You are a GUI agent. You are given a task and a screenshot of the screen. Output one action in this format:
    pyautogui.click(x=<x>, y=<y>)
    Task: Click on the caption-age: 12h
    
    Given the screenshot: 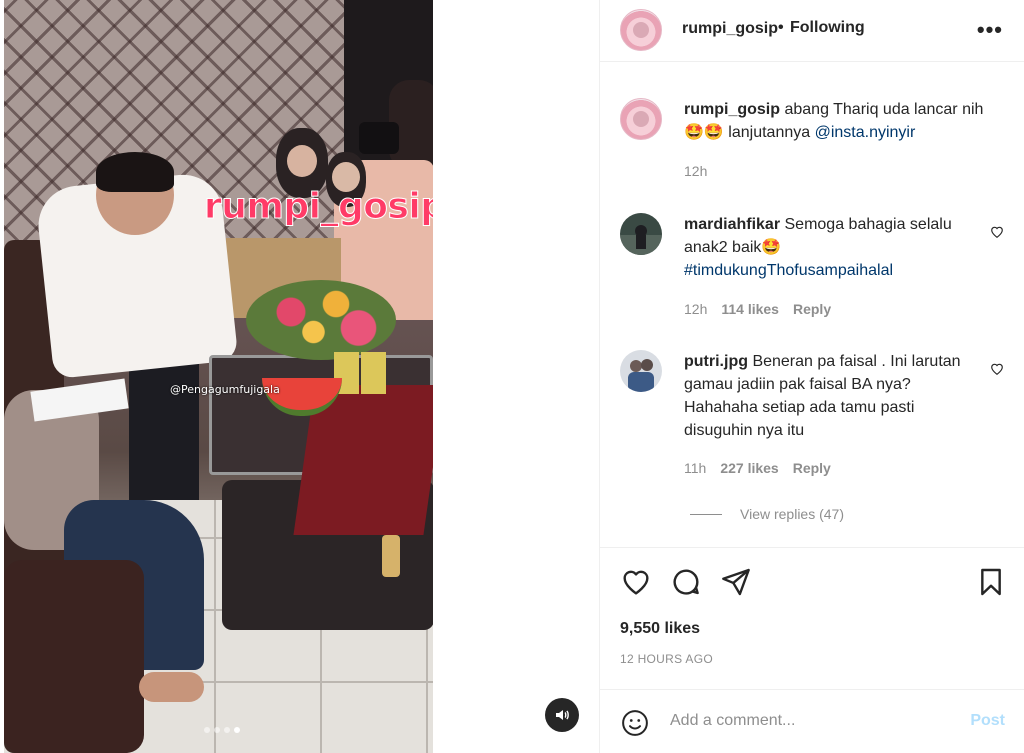 What is the action you would take?
    pyautogui.click(x=695, y=171)
    